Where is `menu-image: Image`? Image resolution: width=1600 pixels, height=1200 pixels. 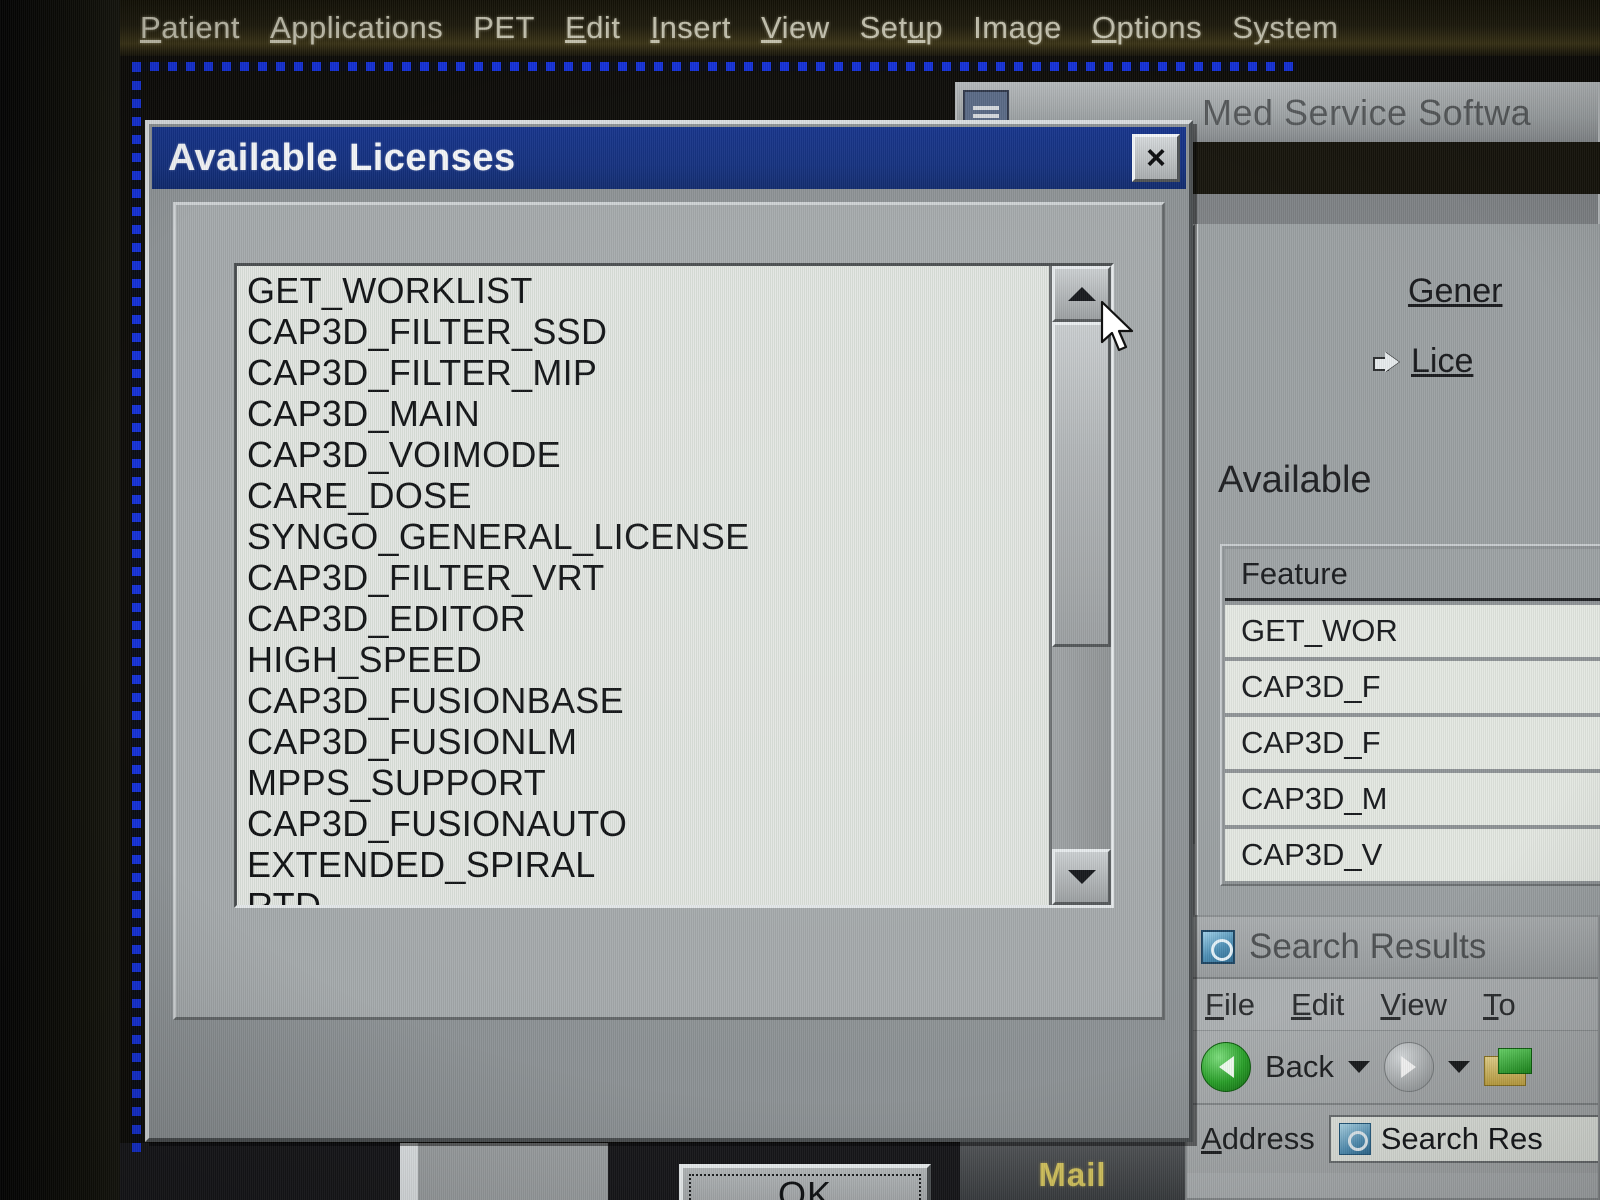
menu-image: Image is located at coordinates (1017, 28).